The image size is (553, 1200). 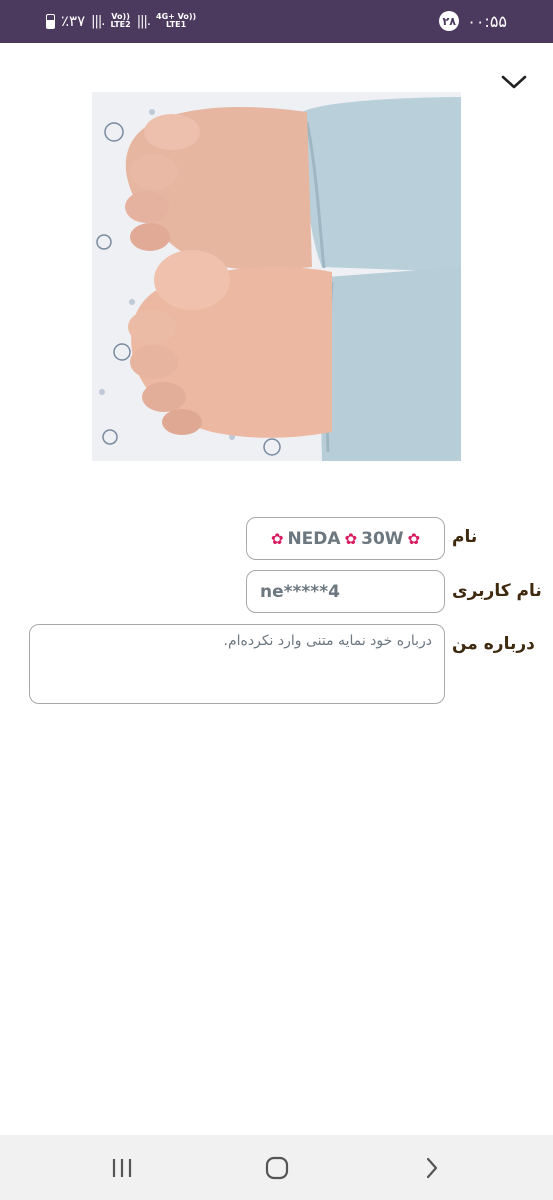 I want to click on username-label: نام کاربری, so click(x=497, y=591).